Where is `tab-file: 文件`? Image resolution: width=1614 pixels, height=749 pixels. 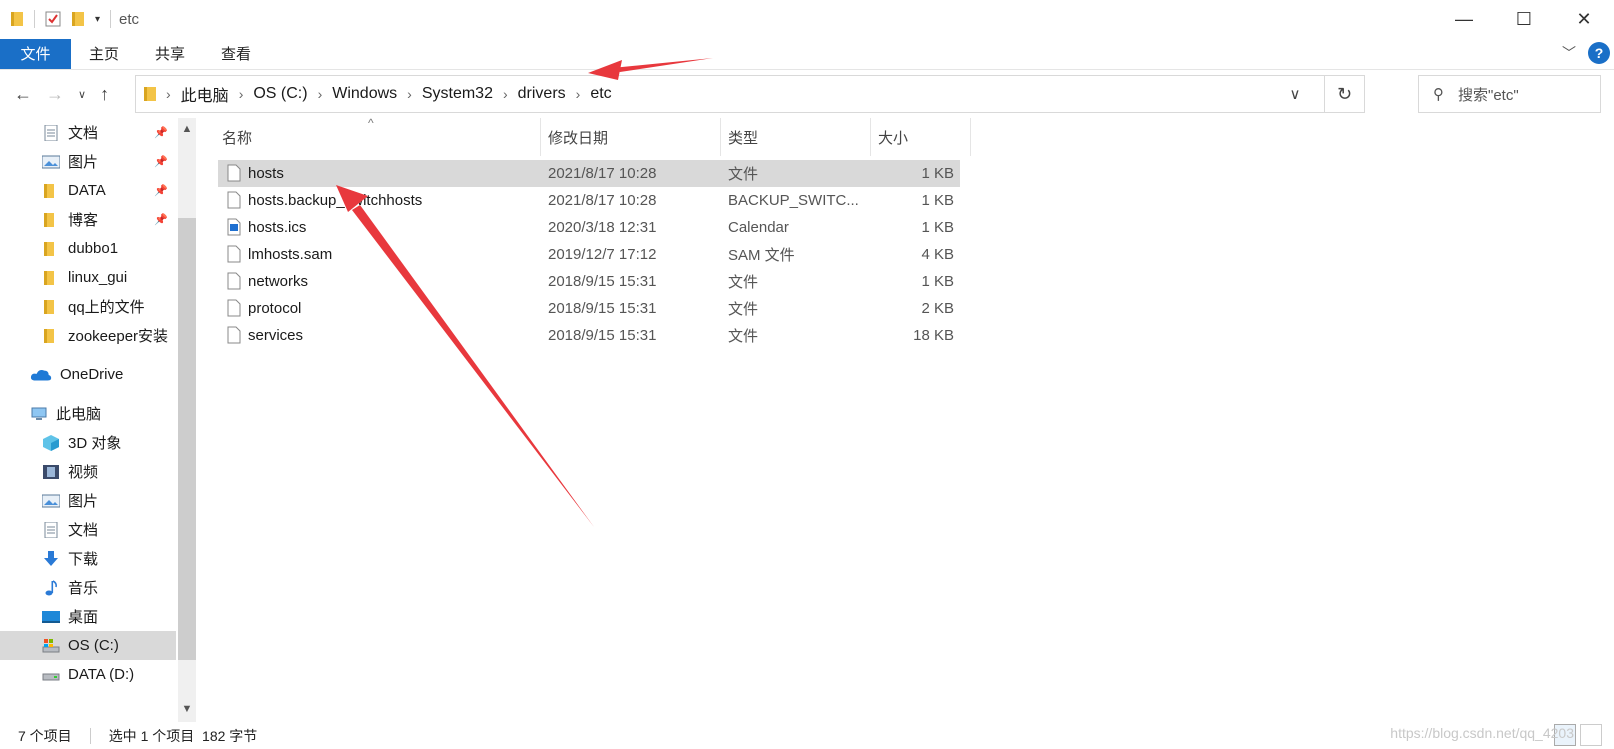 tab-file: 文件 is located at coordinates (35, 53).